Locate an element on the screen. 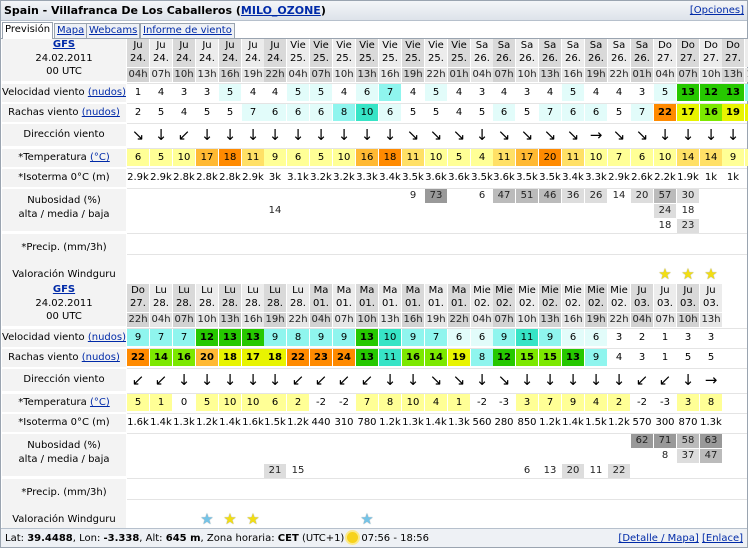  wind-speed-cell: 2 is located at coordinates (642, 337).